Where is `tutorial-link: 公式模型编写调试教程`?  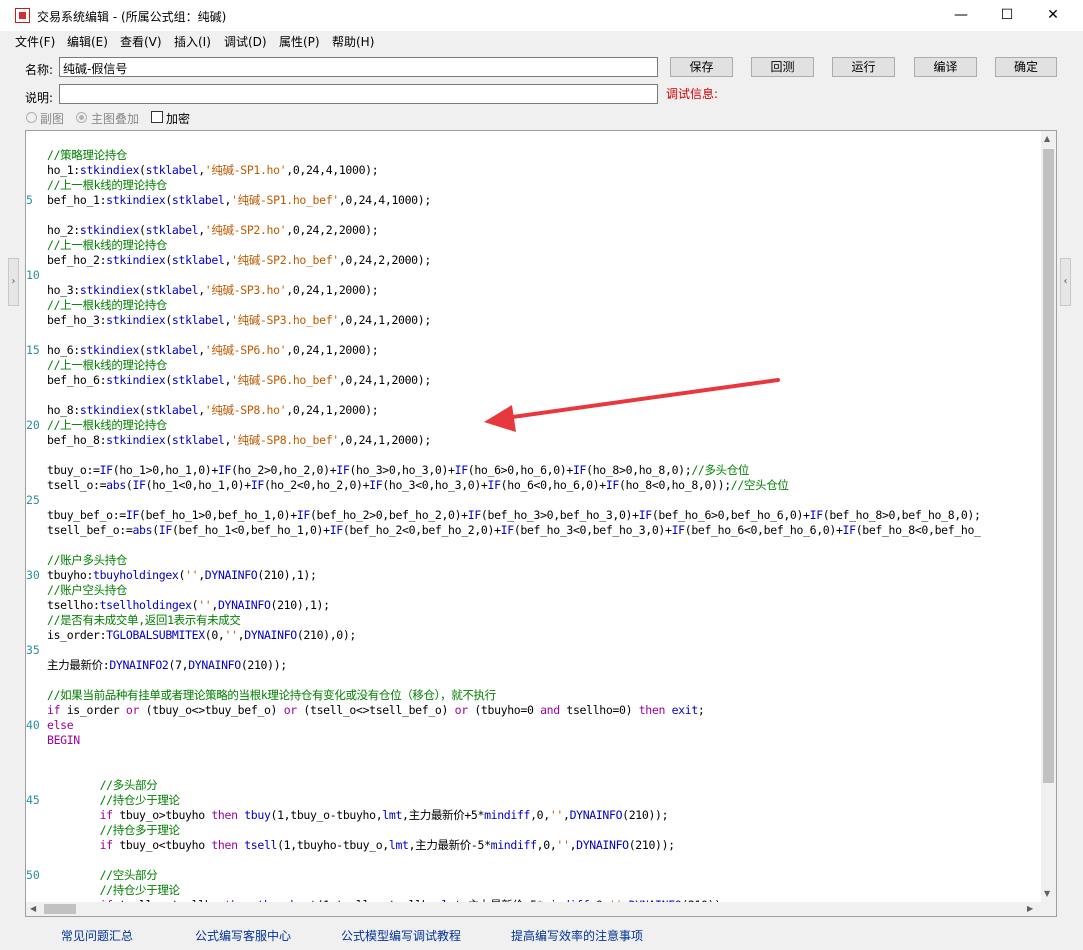 tutorial-link: 公式模型编写调试教程 is located at coordinates (401, 935).